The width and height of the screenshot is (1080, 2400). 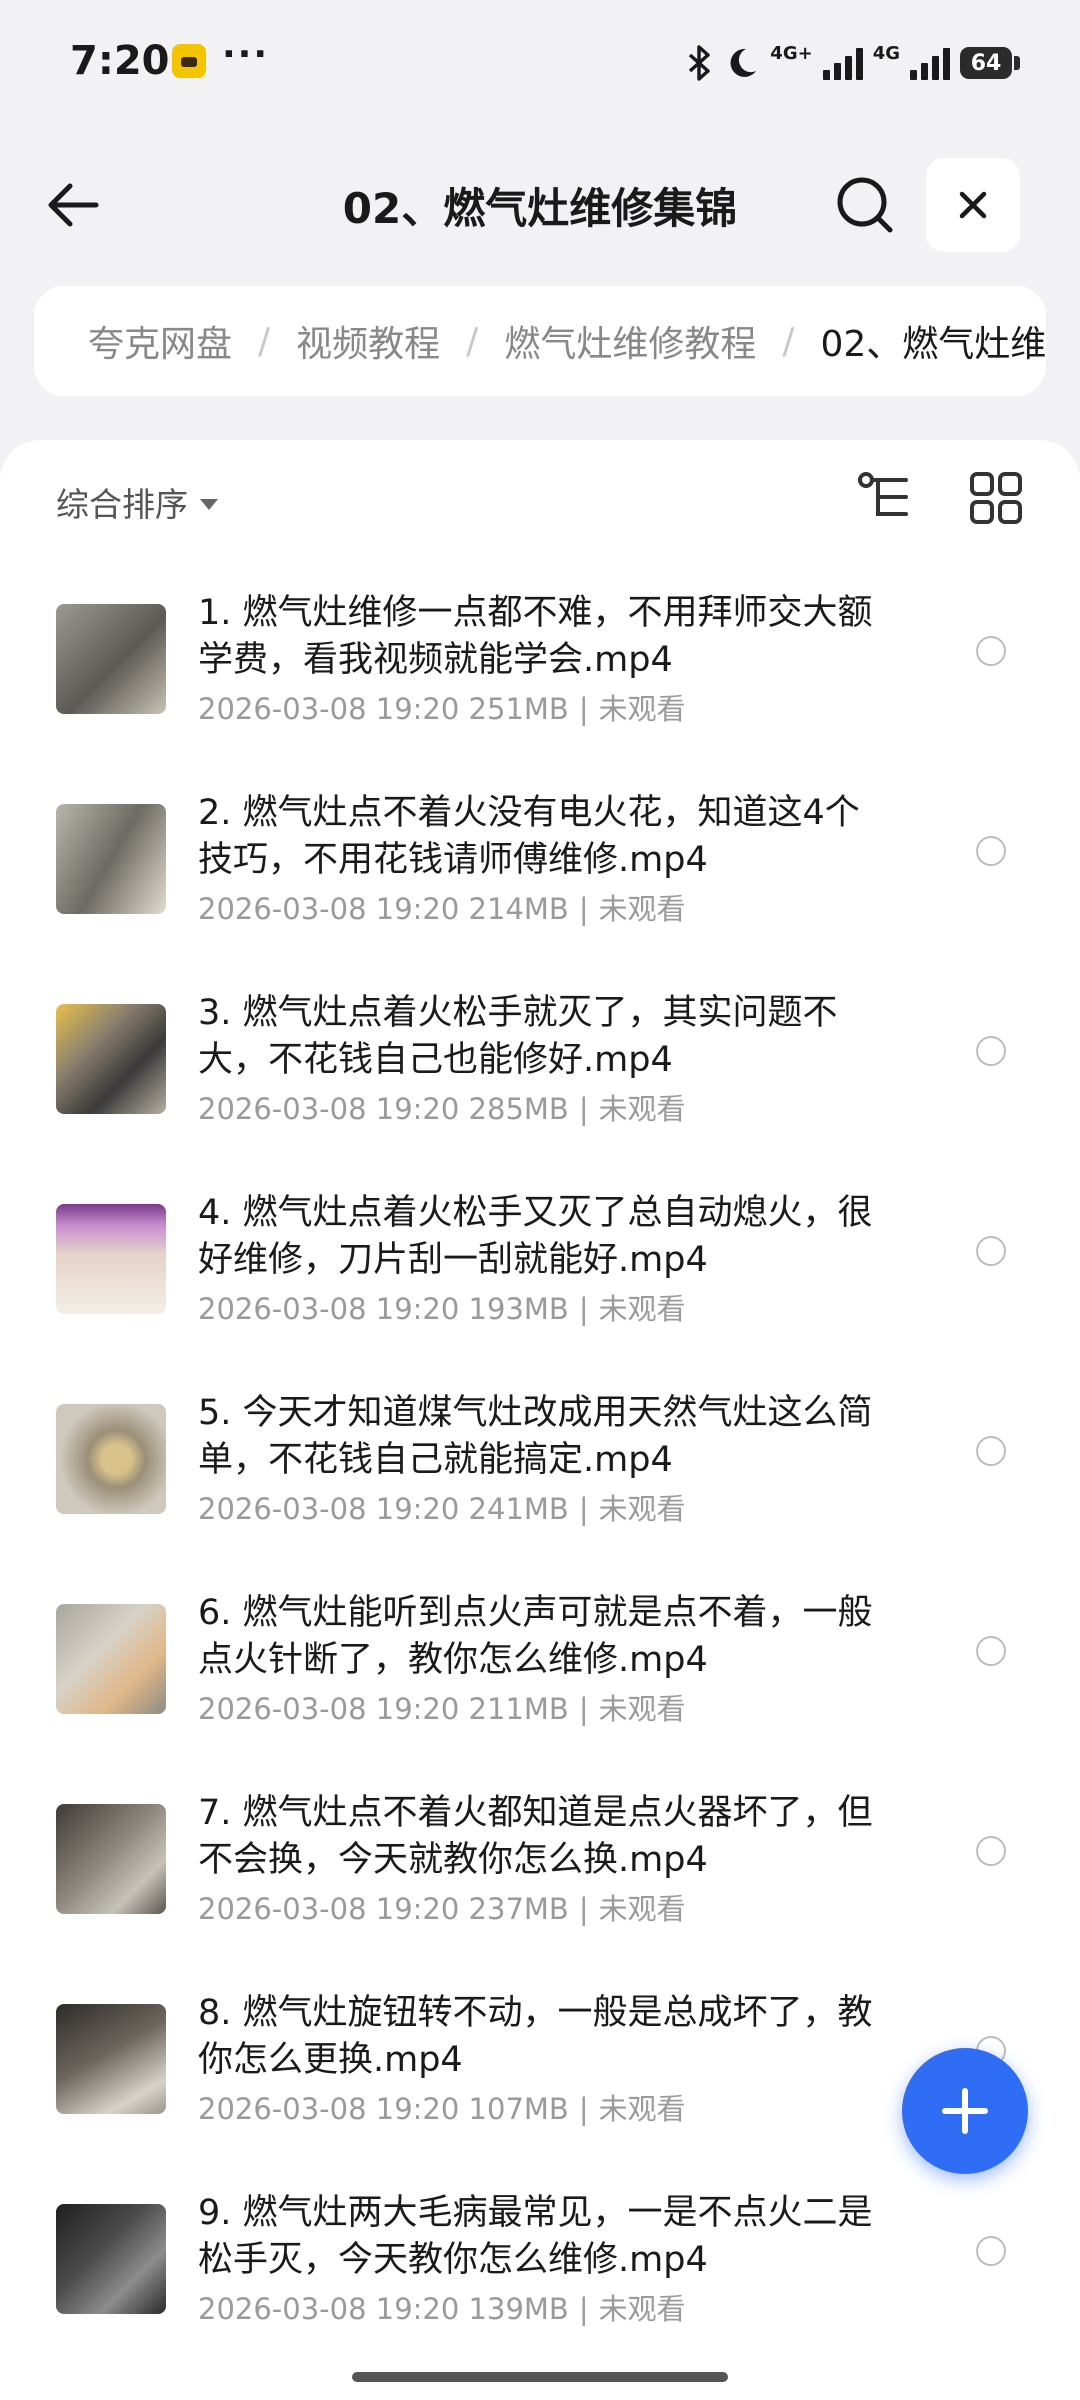 I want to click on battery-icon: 64, so click(x=990, y=63).